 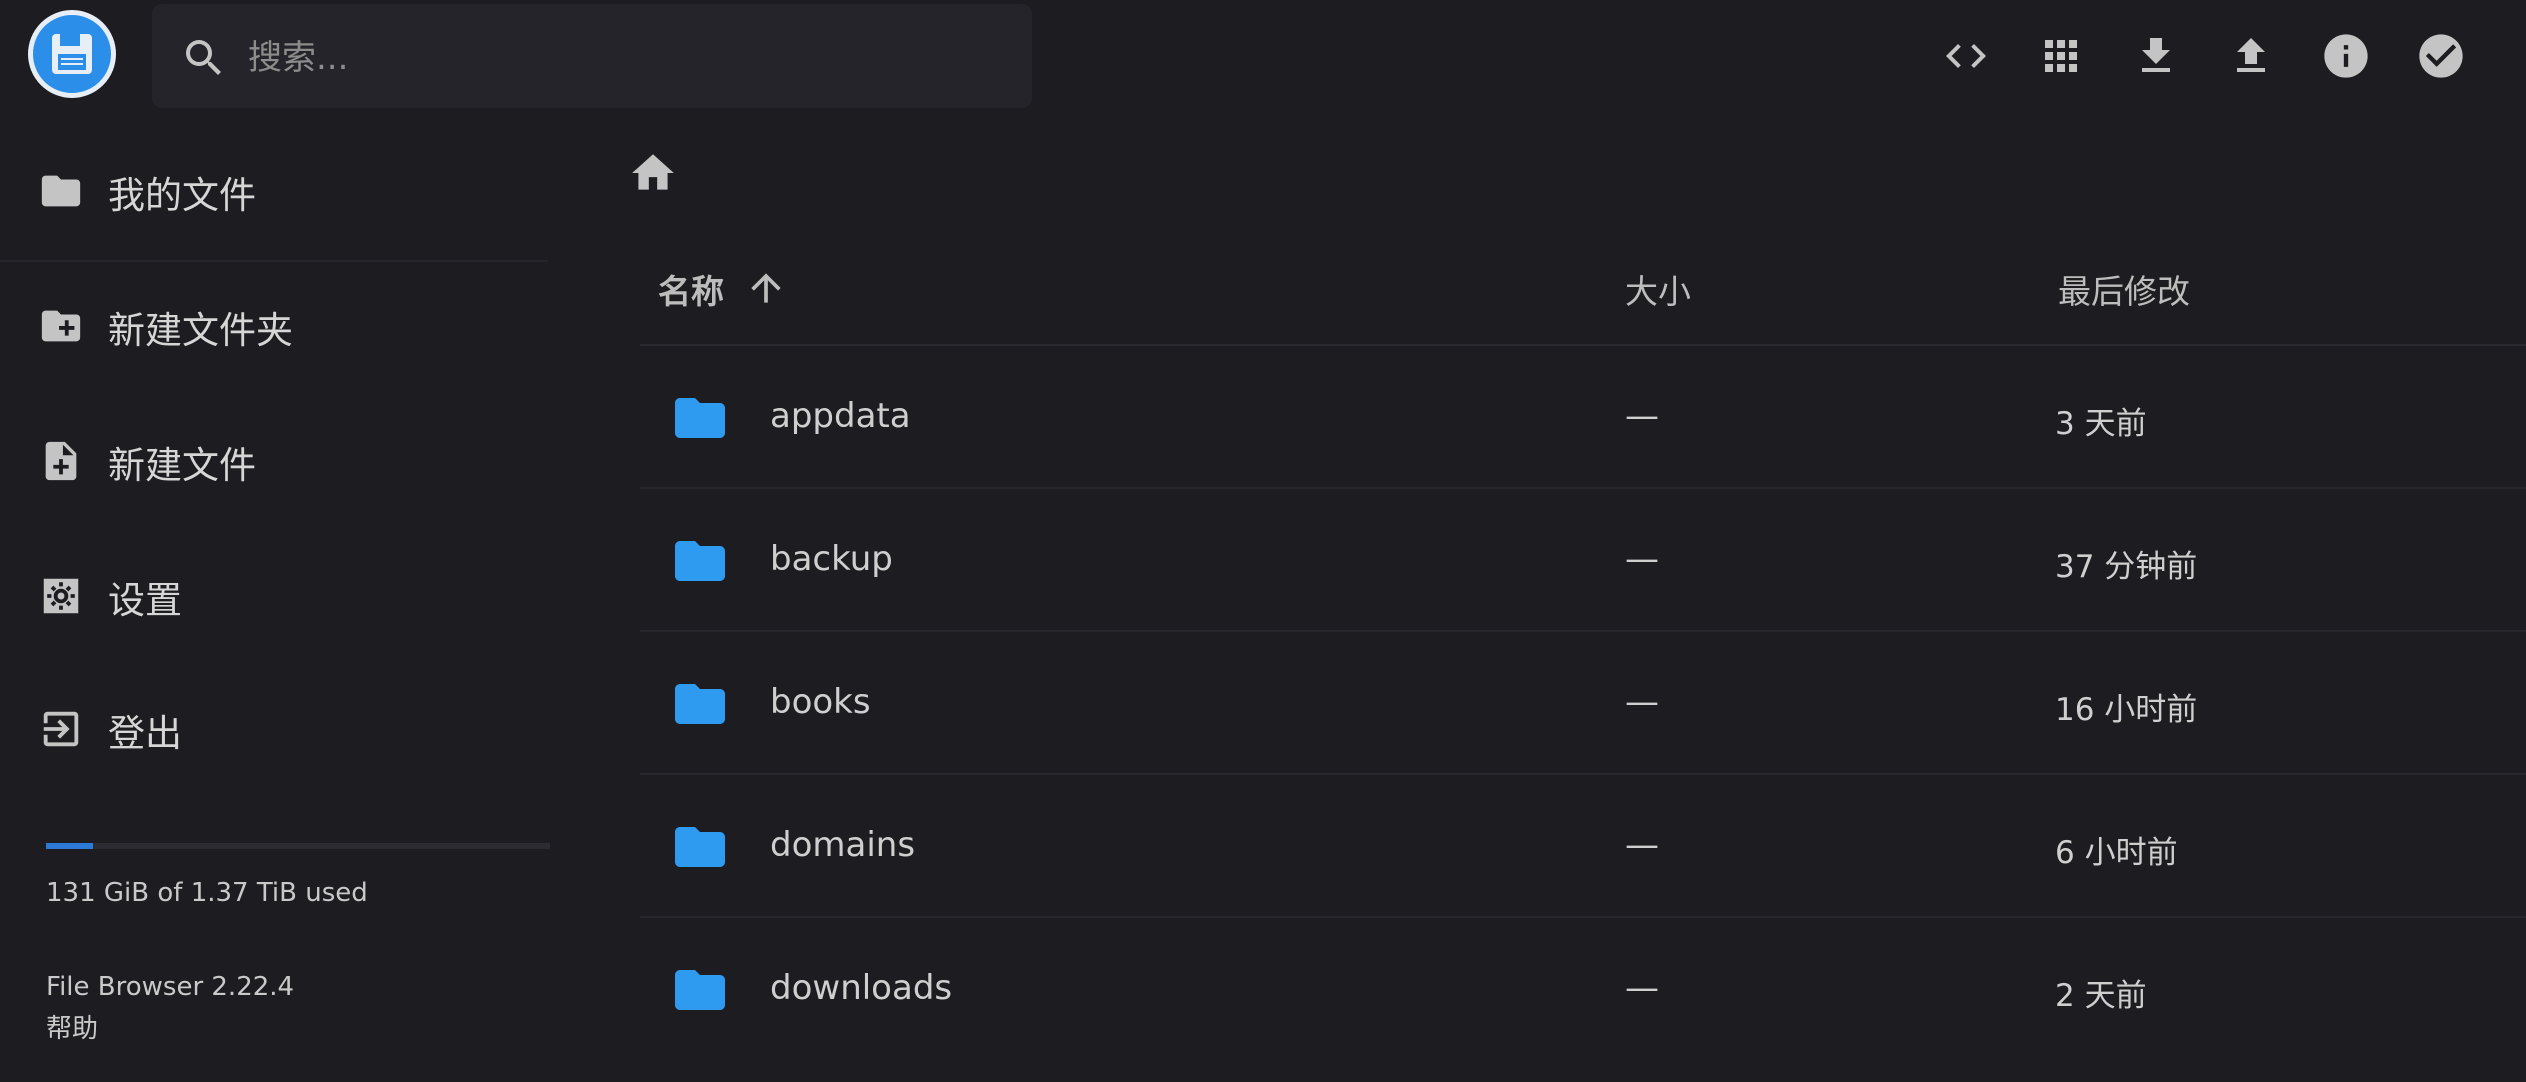 What do you see at coordinates (691, 289) in the screenshot?
I see `column-header-name: 名称` at bounding box center [691, 289].